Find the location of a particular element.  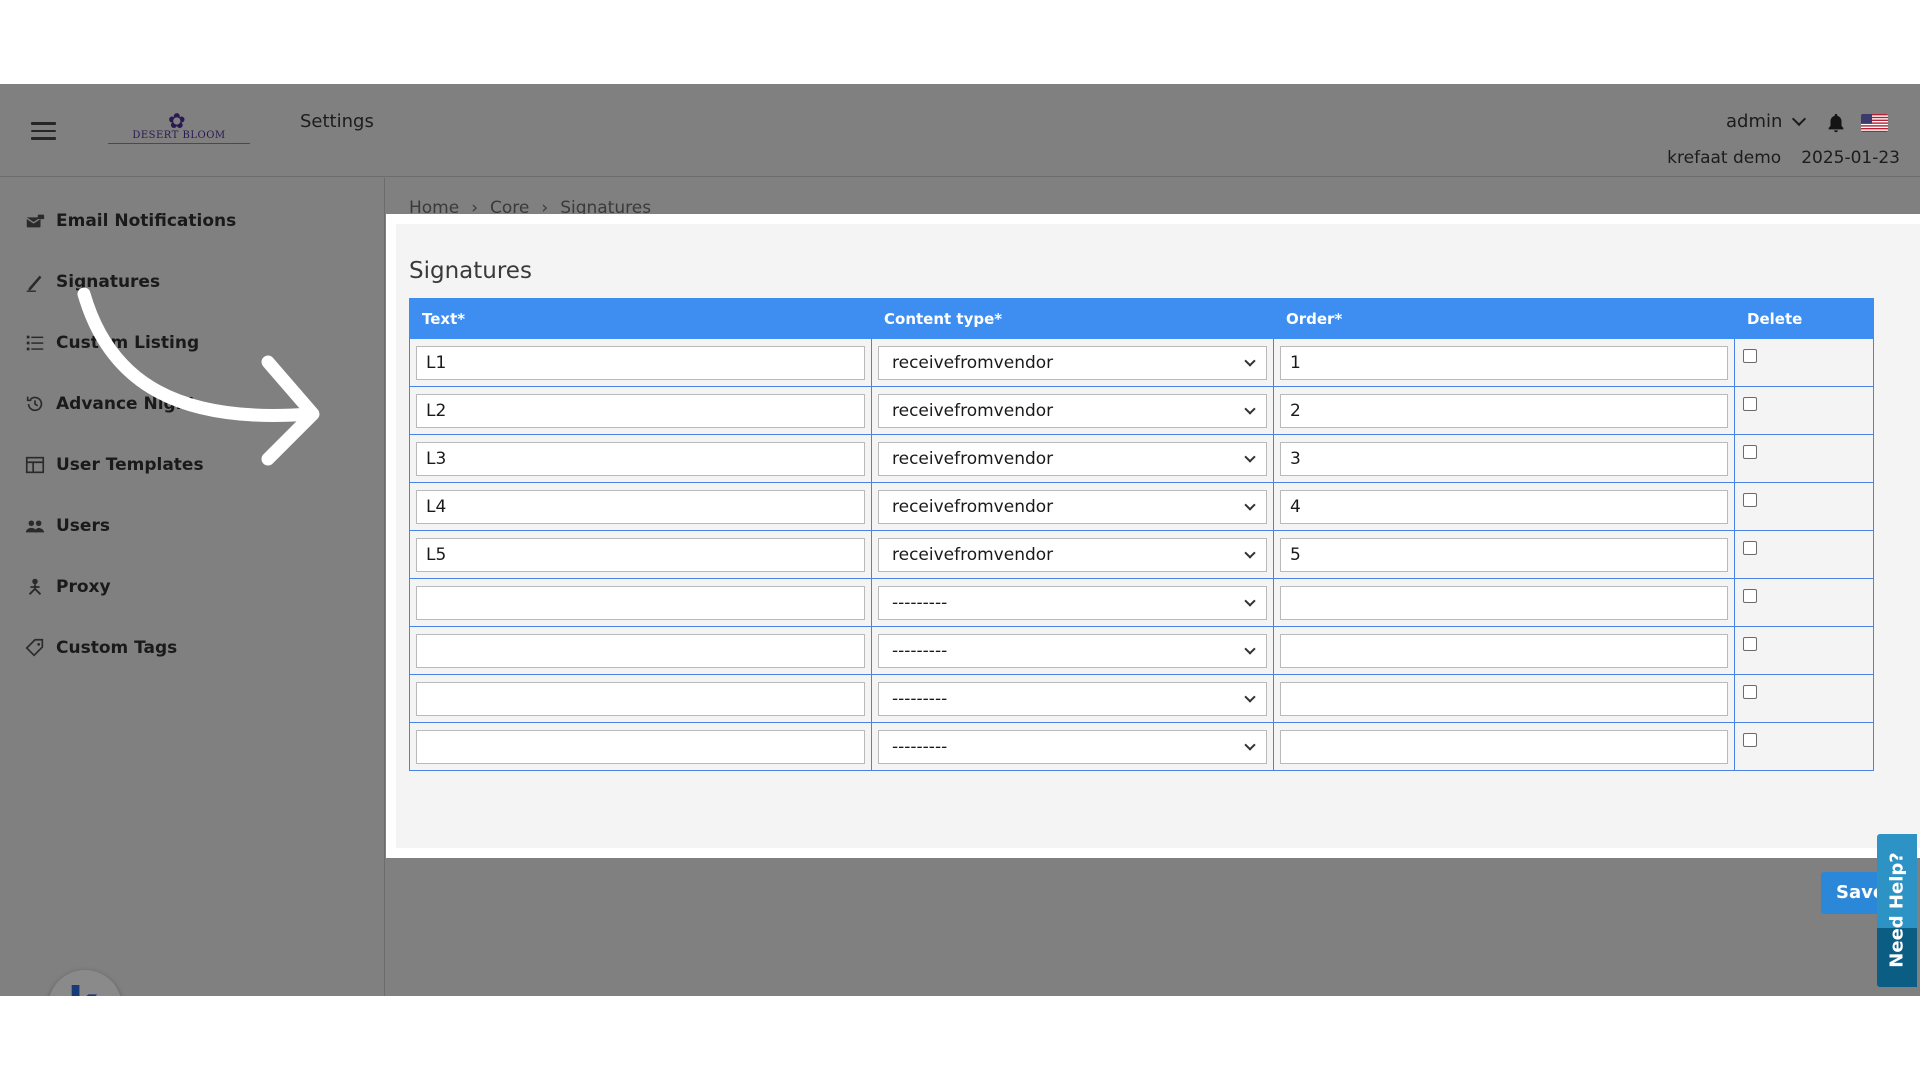

sidebar-item-label: Custom Tags is located at coordinates (117, 648).